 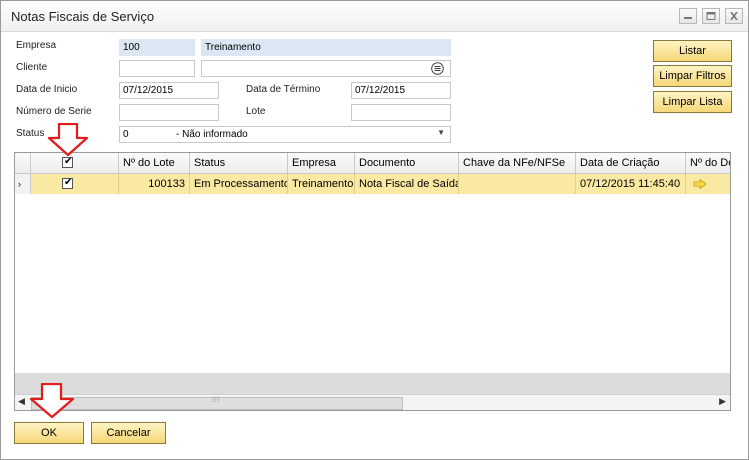 I want to click on row-header-corner, so click(x=23, y=163).